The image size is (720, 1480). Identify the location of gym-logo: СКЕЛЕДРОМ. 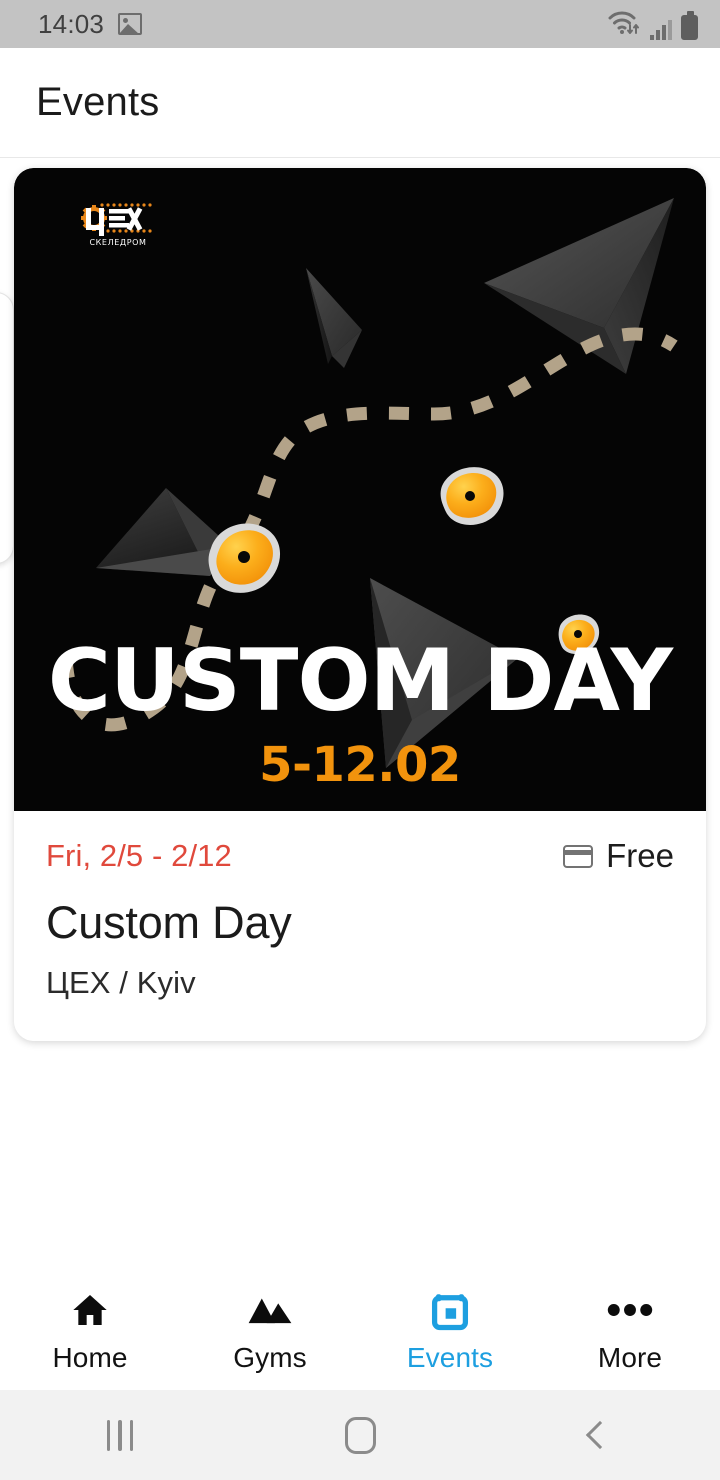
(118, 220).